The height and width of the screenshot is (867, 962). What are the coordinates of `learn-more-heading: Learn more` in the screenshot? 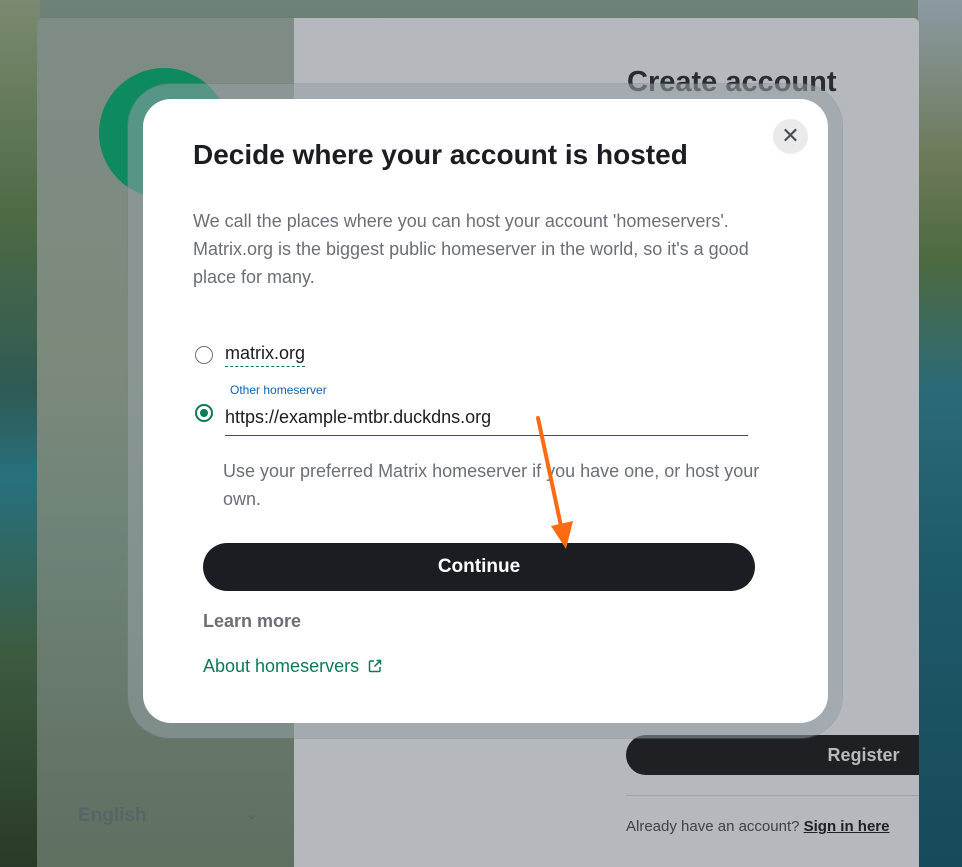 It's located at (252, 621).